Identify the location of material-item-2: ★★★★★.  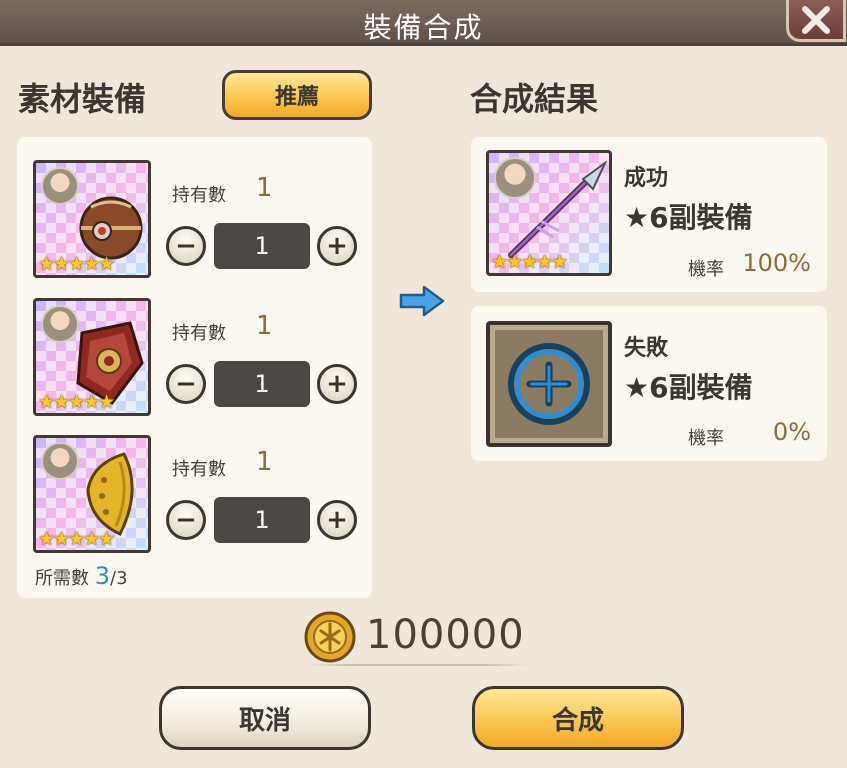
(92, 357).